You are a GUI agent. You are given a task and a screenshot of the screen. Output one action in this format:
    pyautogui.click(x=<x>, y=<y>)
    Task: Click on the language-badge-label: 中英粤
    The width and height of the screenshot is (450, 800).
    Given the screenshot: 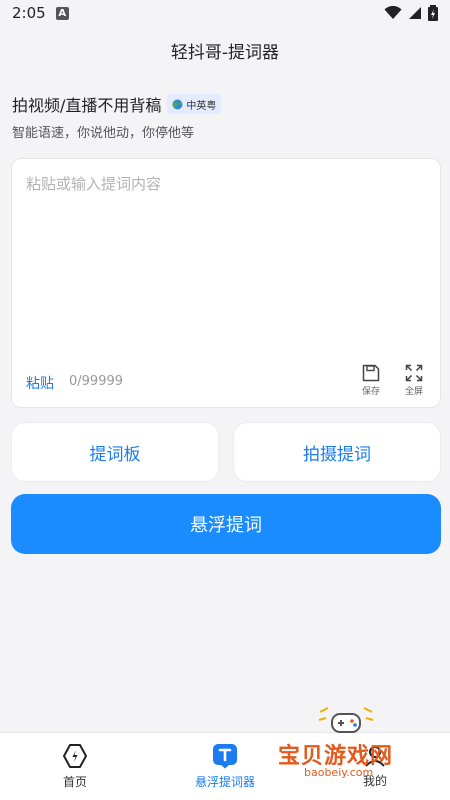 What is the action you would take?
    pyautogui.click(x=201, y=106)
    